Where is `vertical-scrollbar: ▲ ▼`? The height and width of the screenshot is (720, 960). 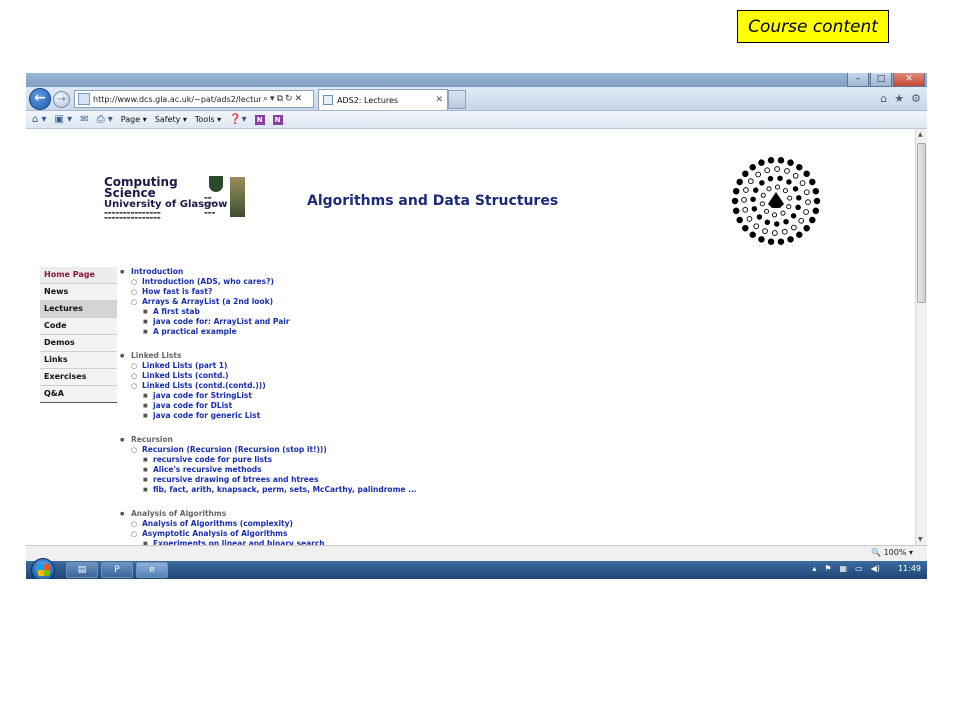
vertical-scrollbar: ▲ ▼ is located at coordinates (921, 337).